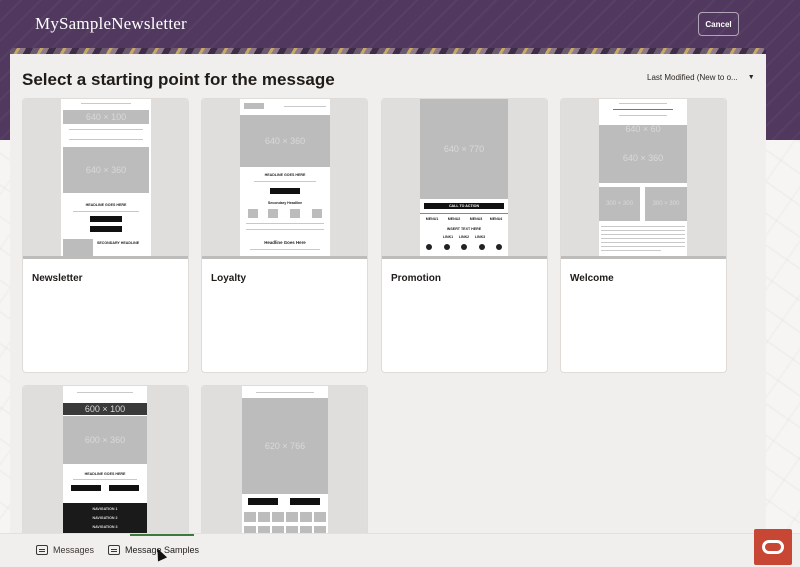 This screenshot has width=800, height=567. I want to click on oracle-assistant-button, so click(773, 547).